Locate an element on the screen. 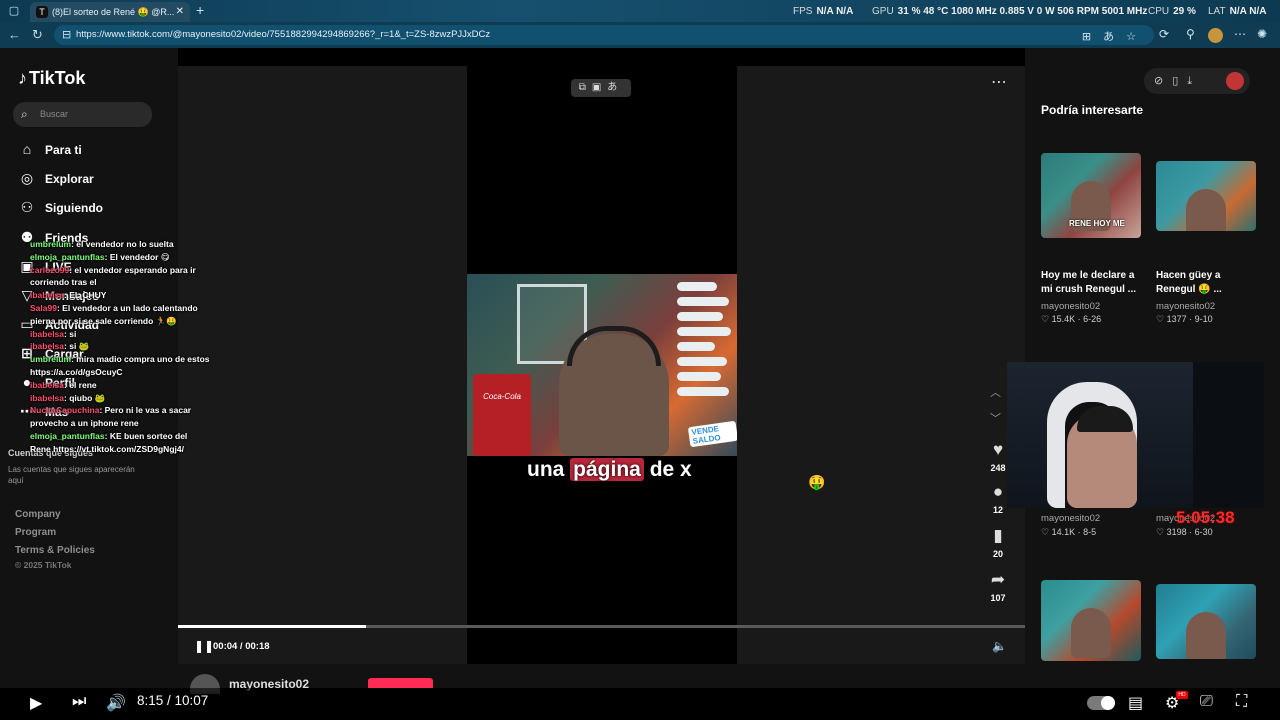 The image size is (1280, 720). more-options-icon: ⋯ is located at coordinates (999, 82).